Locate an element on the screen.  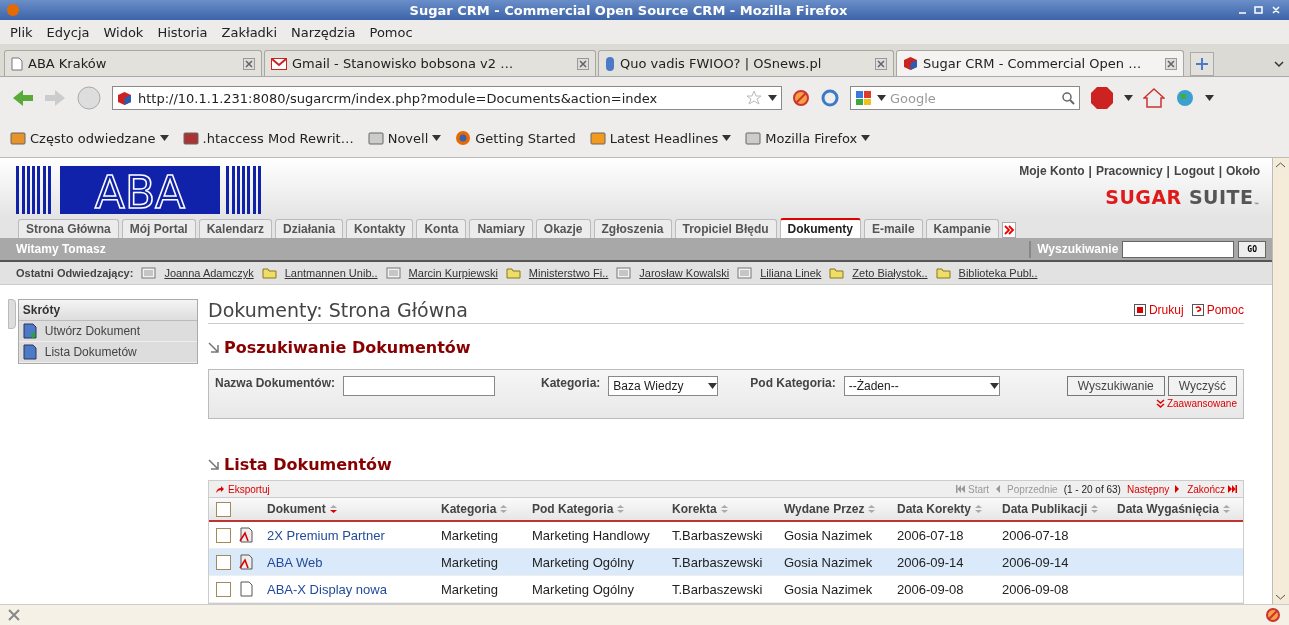
recent-link: Marcin Kurpiewski is located at coordinates (453, 273).